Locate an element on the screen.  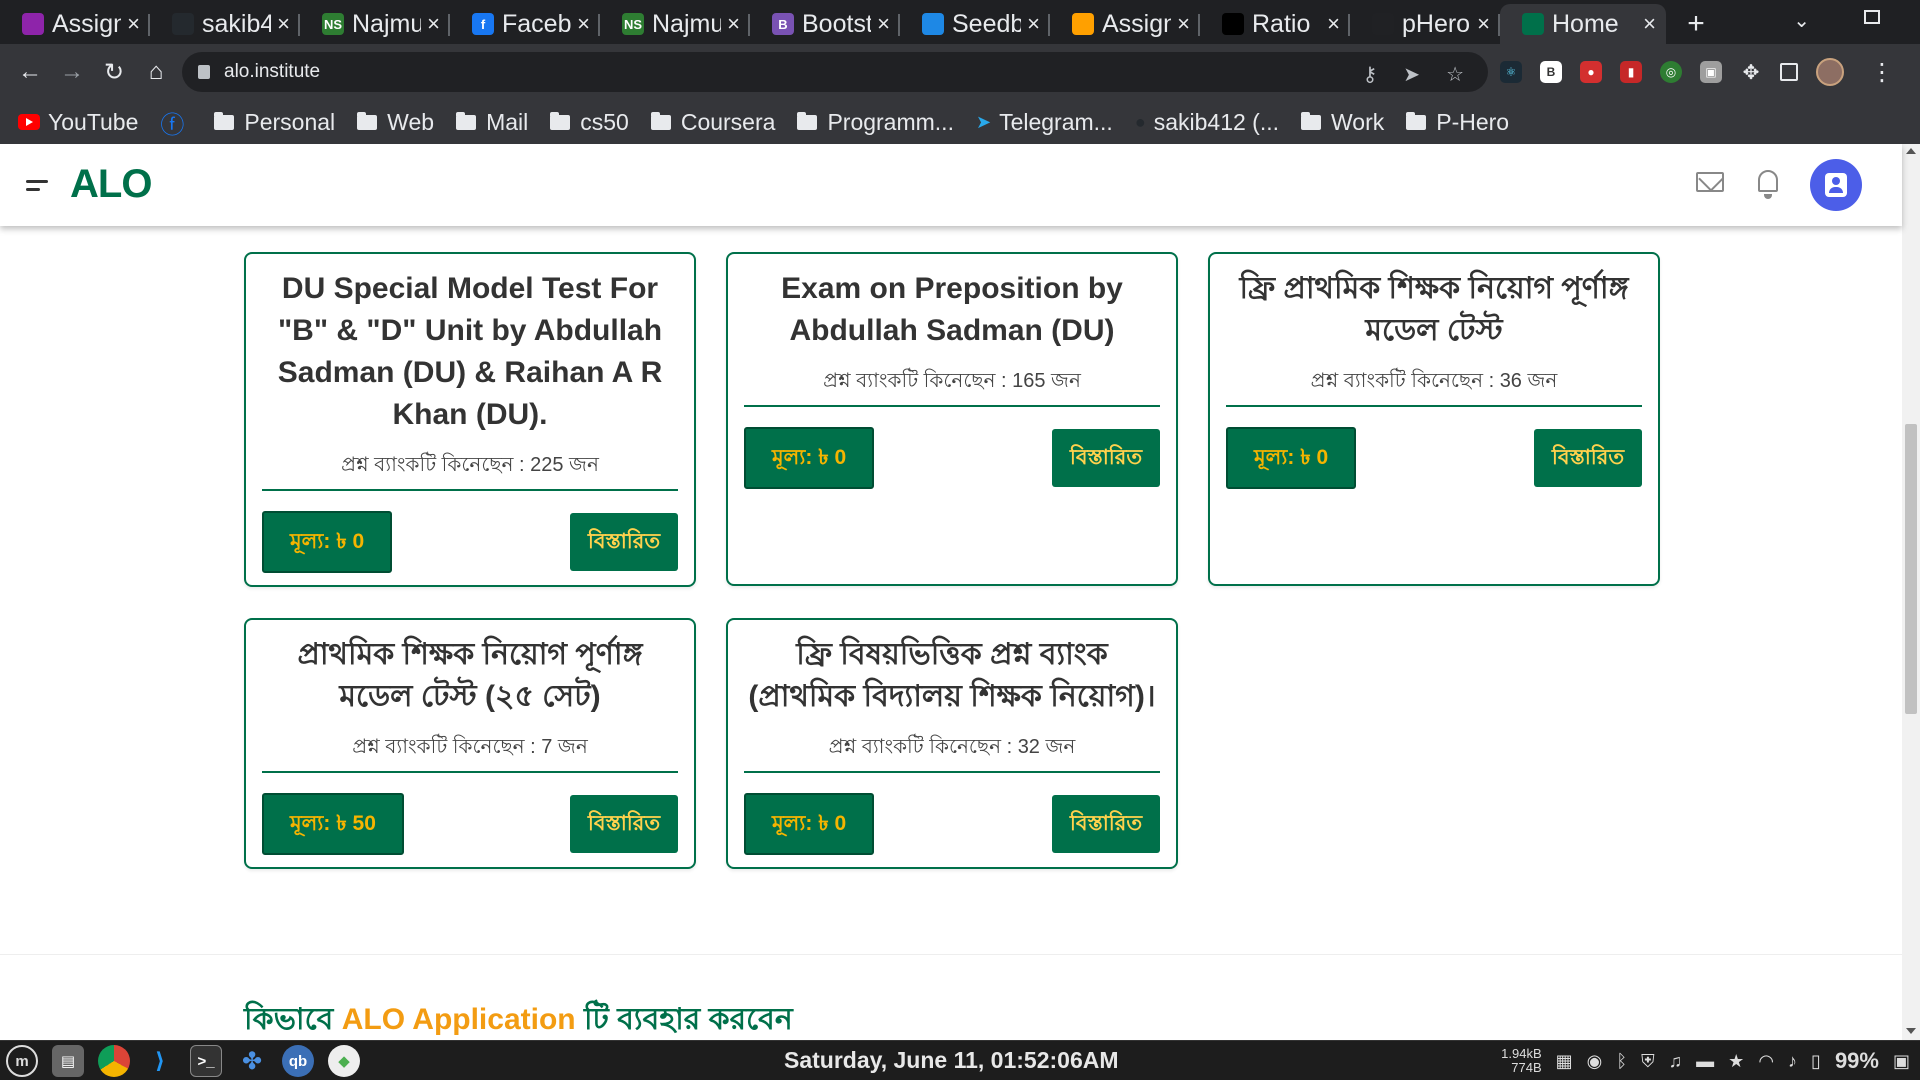
bookmark-item: Coursera is located at coordinates (712, 122).